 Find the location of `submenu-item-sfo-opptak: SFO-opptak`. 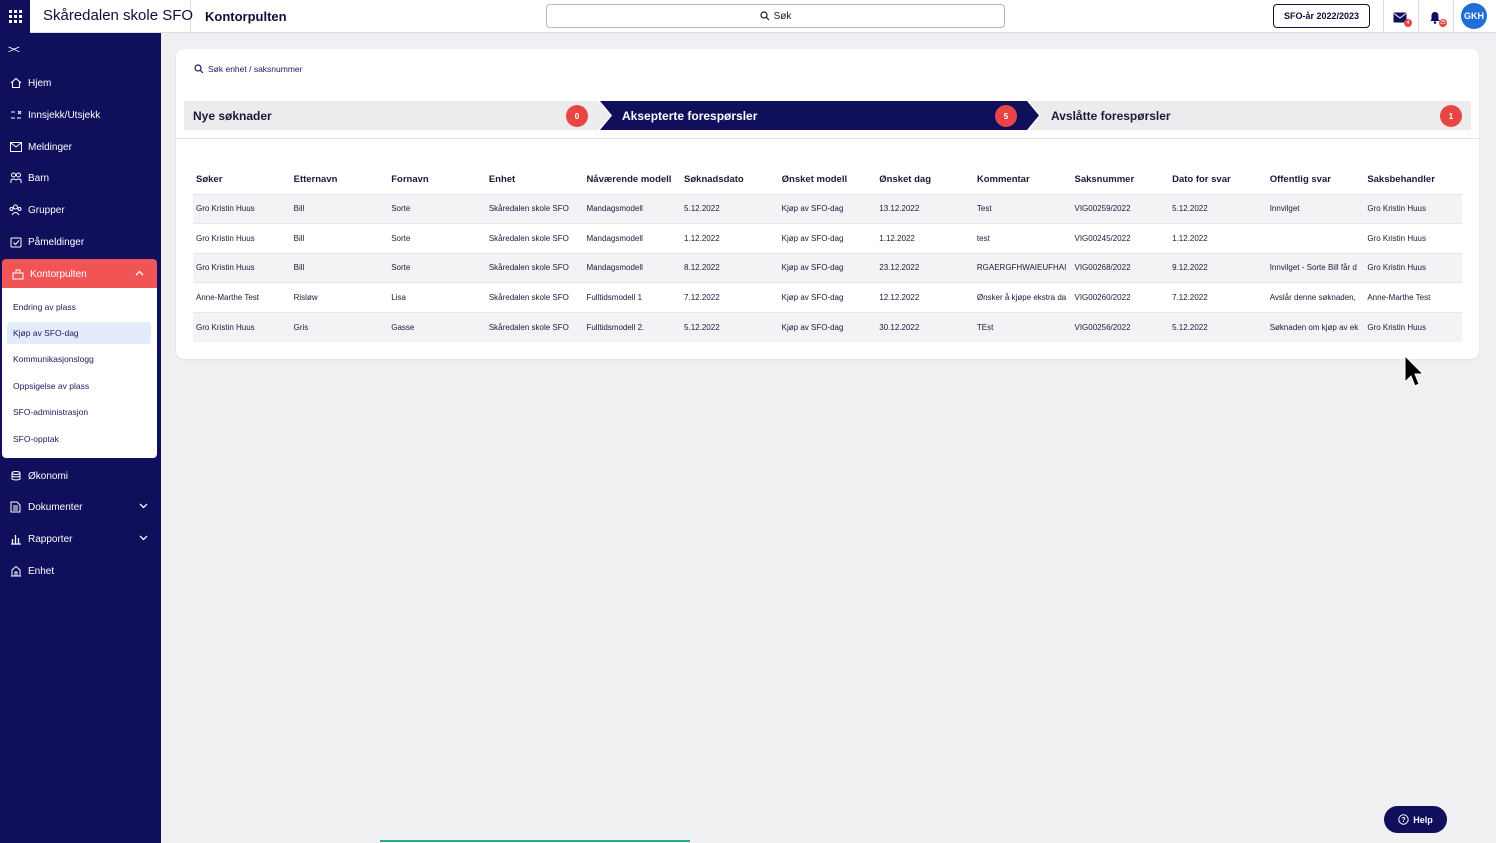

submenu-item-sfo-opptak: SFO-opptak is located at coordinates (79, 439).